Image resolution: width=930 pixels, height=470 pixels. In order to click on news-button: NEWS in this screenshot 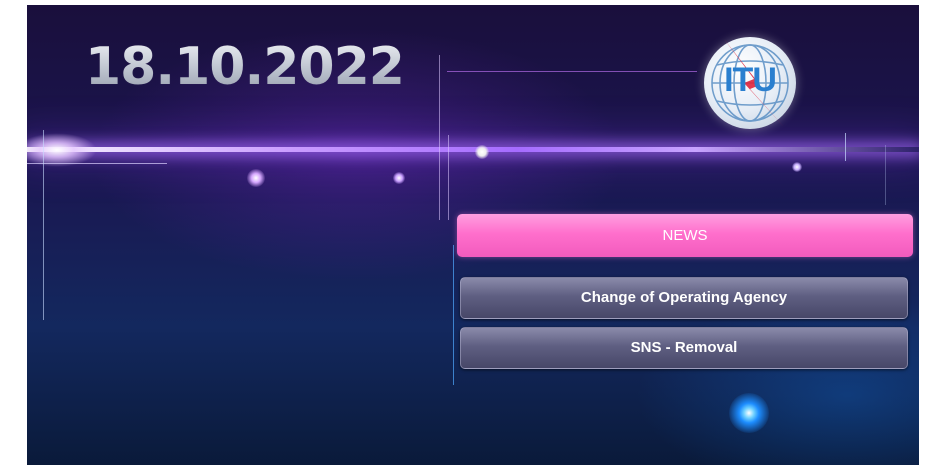, I will do `click(685, 235)`.